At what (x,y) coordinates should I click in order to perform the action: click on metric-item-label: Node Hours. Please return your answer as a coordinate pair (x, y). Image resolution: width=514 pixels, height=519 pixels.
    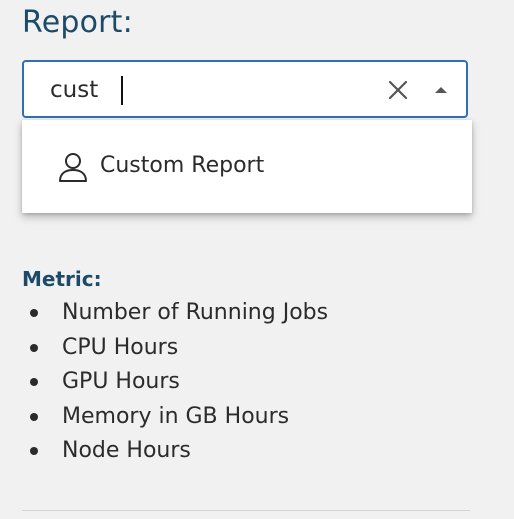
    Looking at the image, I should click on (126, 450).